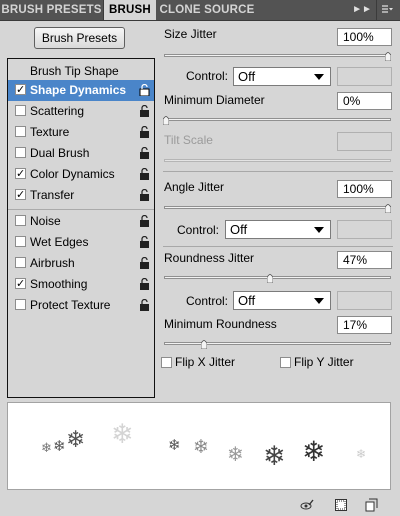  Describe the element at coordinates (20, 220) in the screenshot. I see `checkbox-noise` at that location.